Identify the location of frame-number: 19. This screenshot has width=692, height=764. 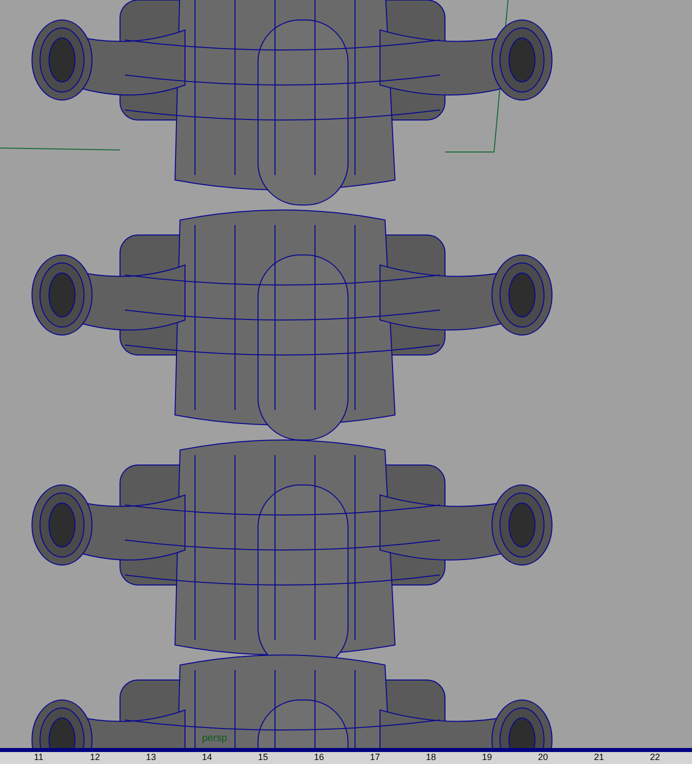
(487, 757).